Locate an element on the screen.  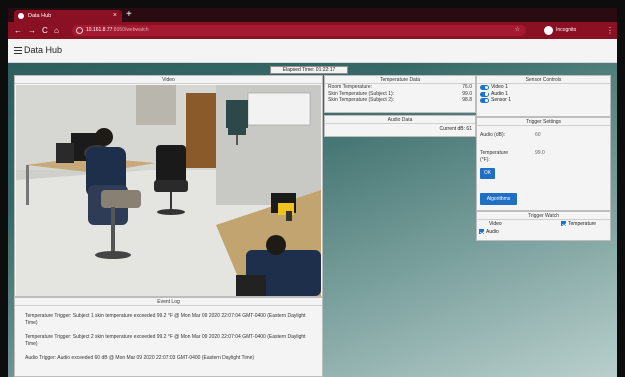
trigger-settings-header: Trigger Settings is located at coordinates (543, 122).